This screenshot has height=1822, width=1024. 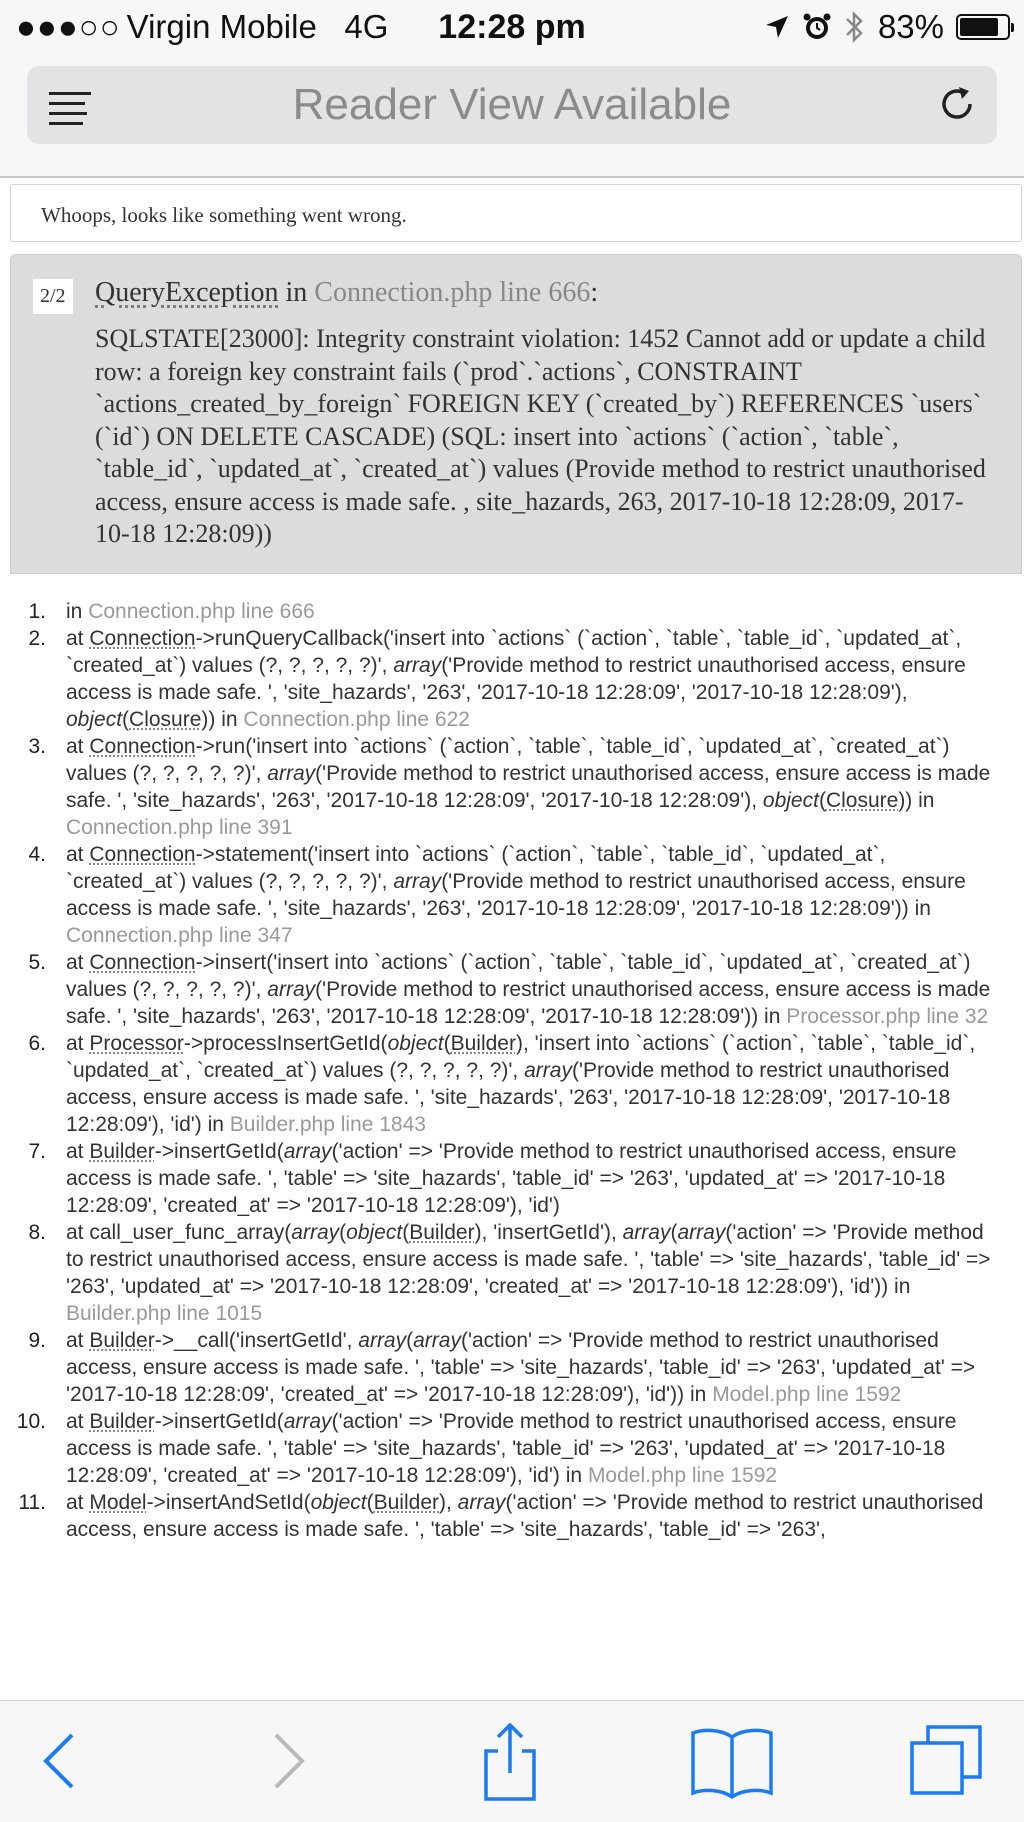 What do you see at coordinates (37, 962) in the screenshot?
I see `trace-number: 5.` at bounding box center [37, 962].